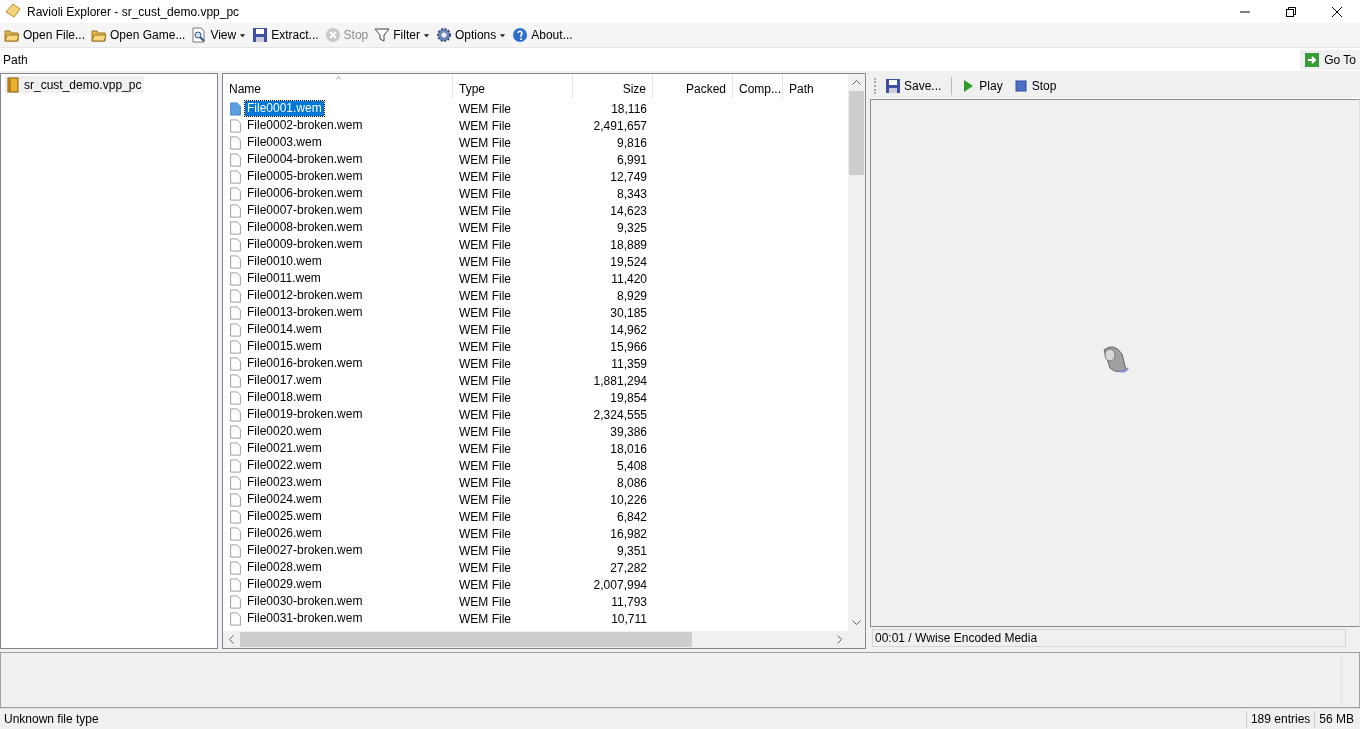 Image resolution: width=1360 pixels, height=729 pixels. Describe the element at coordinates (305, 601) in the screenshot. I see `file-name: File0030-broken.wem` at that location.